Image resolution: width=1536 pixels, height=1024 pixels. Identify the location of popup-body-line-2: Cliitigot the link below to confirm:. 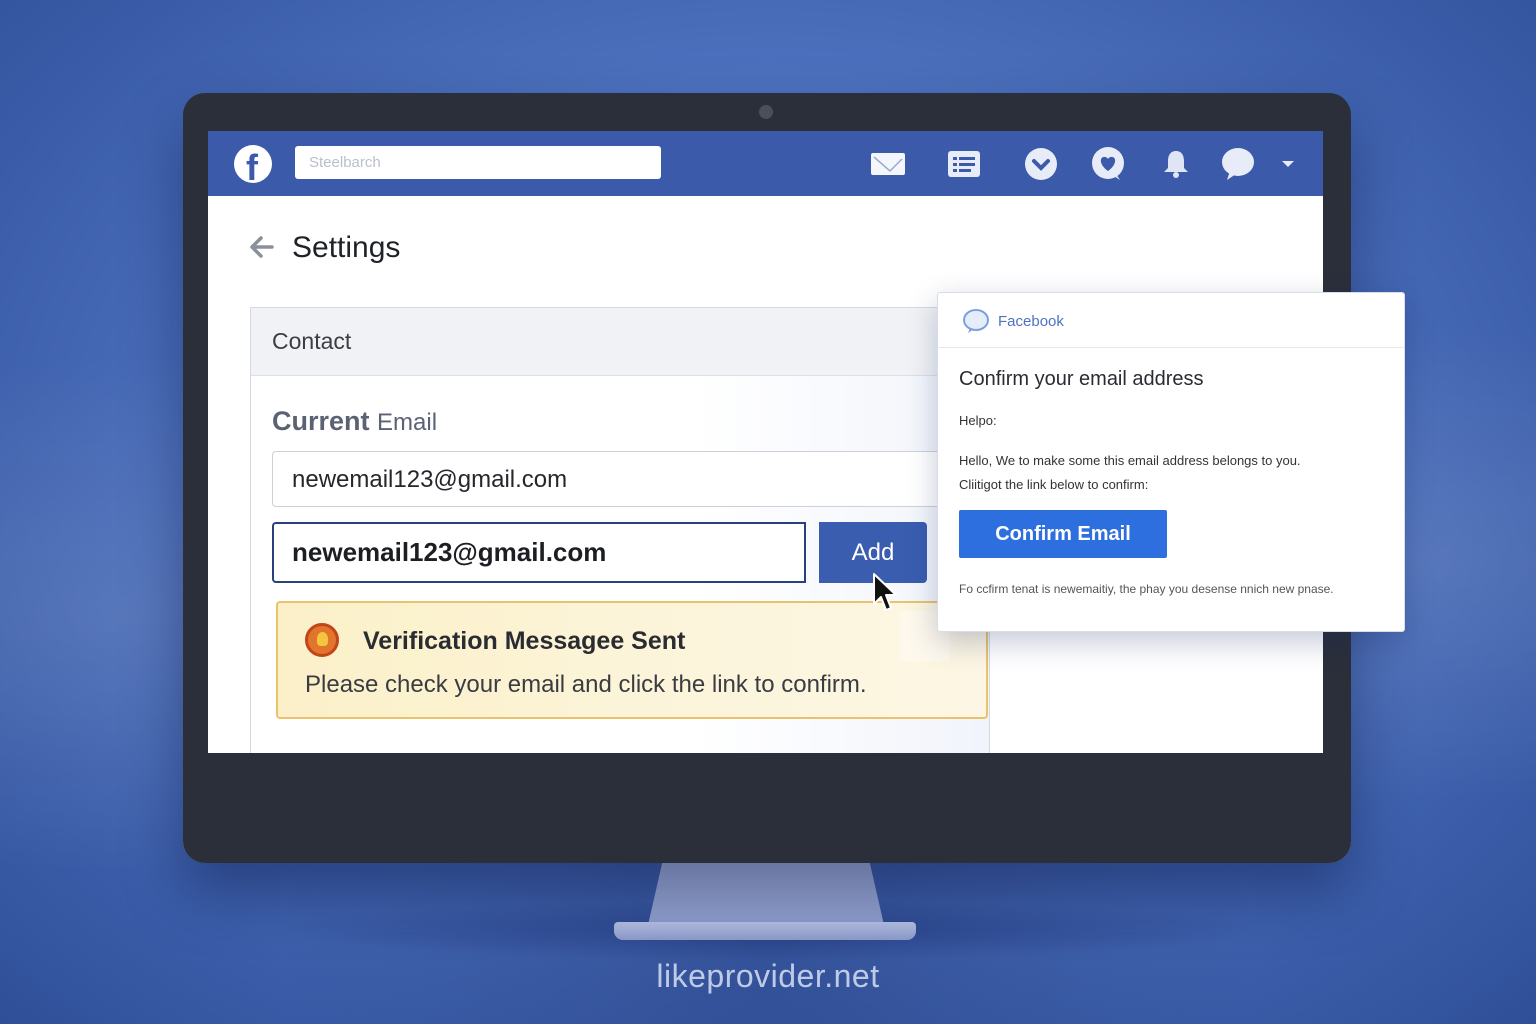
(1054, 484).